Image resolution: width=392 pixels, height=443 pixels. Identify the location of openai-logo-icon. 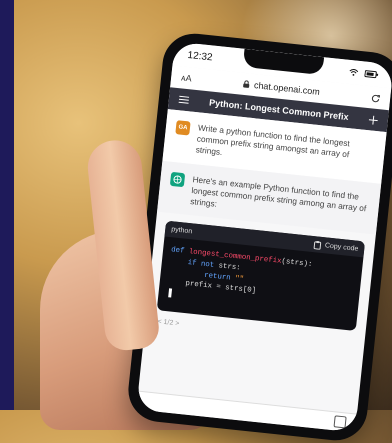
(177, 179).